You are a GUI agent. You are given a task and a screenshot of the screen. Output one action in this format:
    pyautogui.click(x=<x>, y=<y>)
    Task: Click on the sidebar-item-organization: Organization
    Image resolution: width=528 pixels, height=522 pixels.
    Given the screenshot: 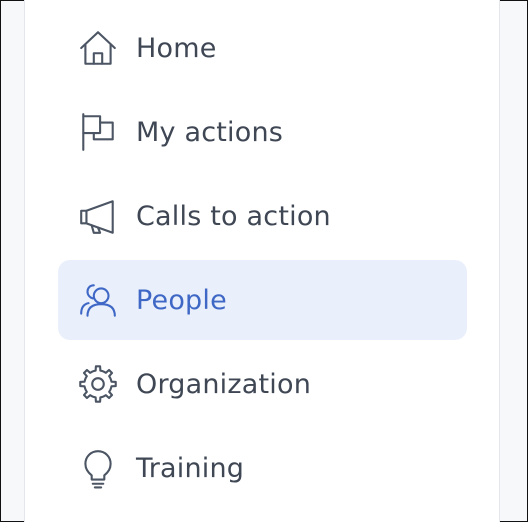 What is the action you would take?
    pyautogui.click(x=262, y=384)
    